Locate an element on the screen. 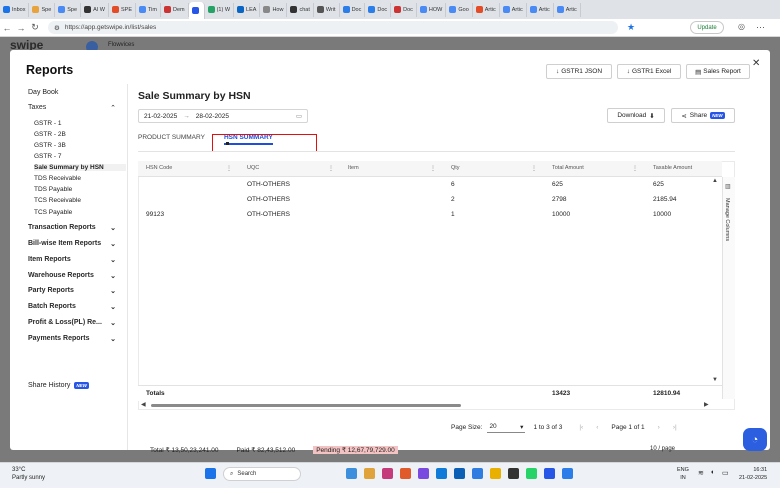  sidebar-group-payments-reports: Payments Reports ⌄ is located at coordinates (72, 339).